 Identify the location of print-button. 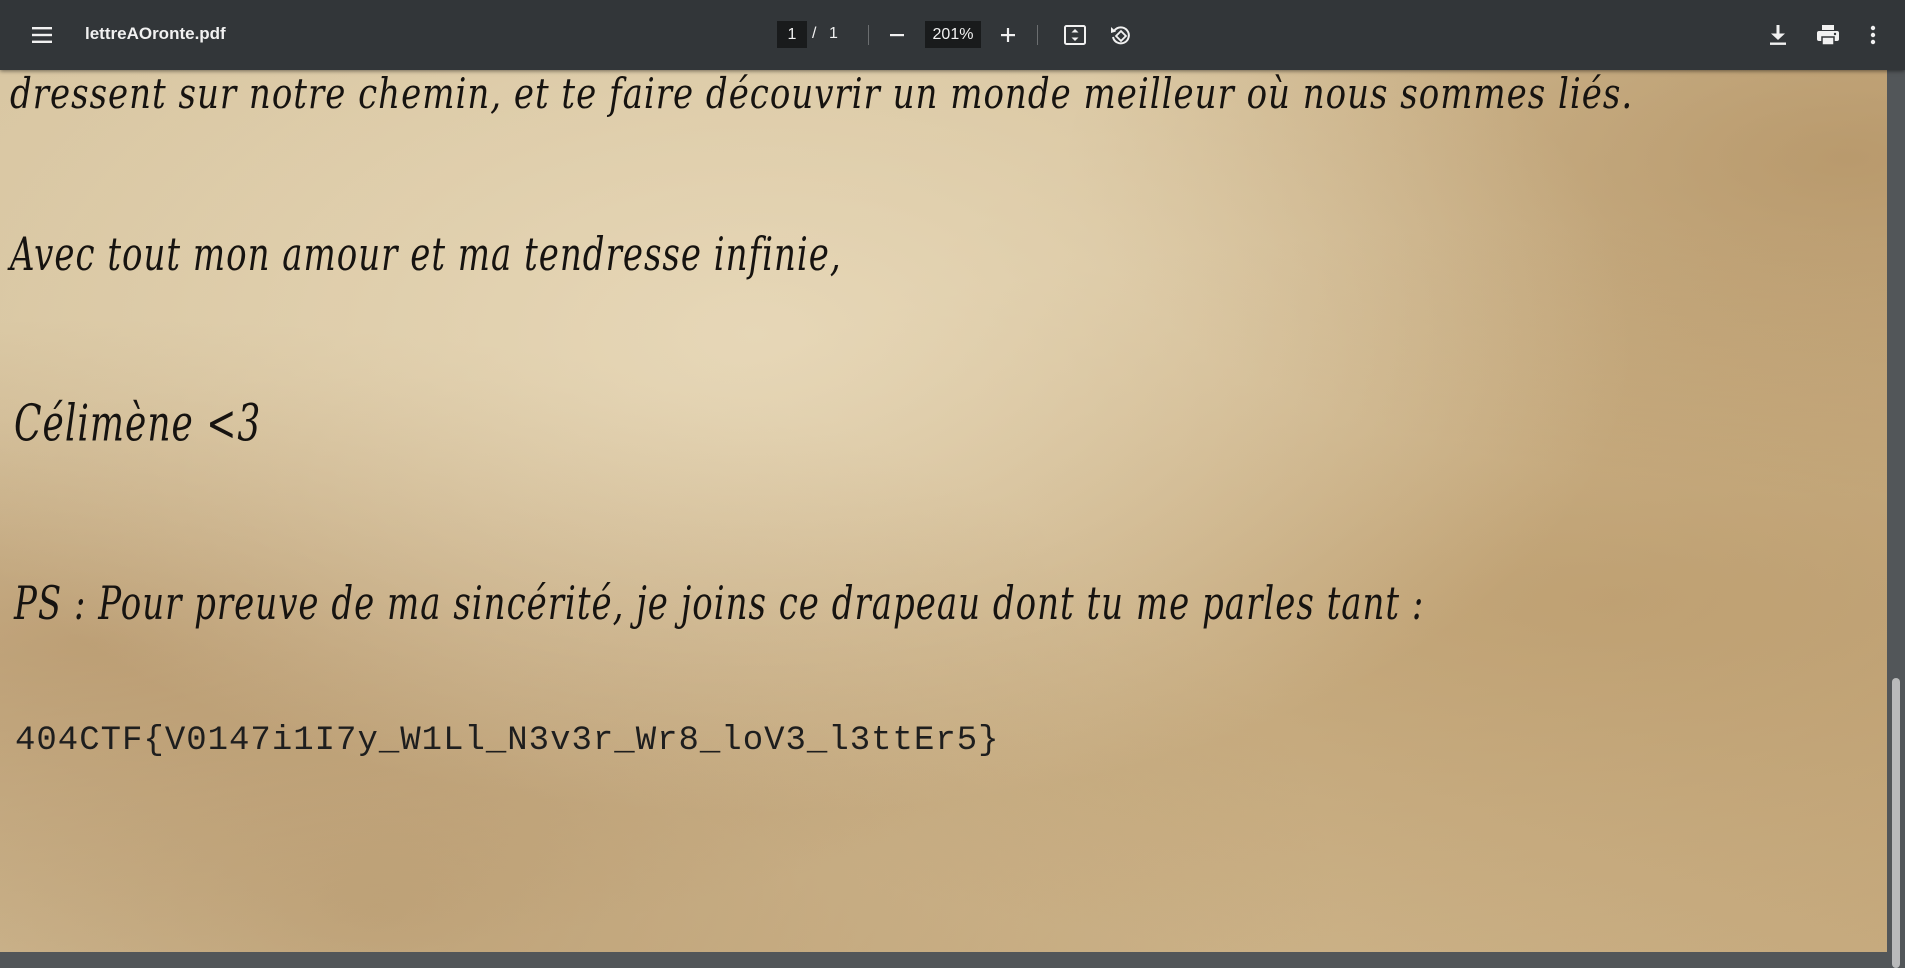
(1828, 35).